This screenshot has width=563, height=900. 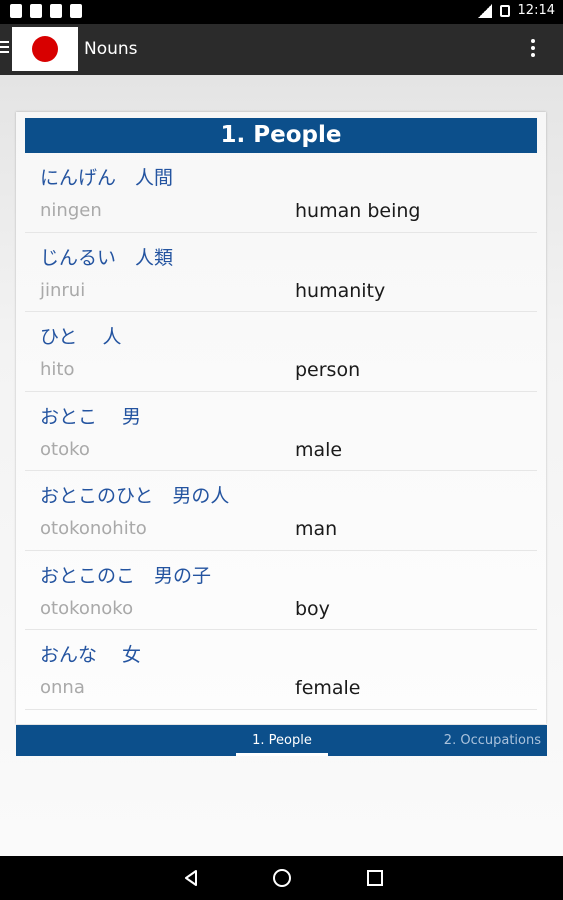 What do you see at coordinates (87, 608) in the screenshot?
I see `romaji-text: otokonoko` at bounding box center [87, 608].